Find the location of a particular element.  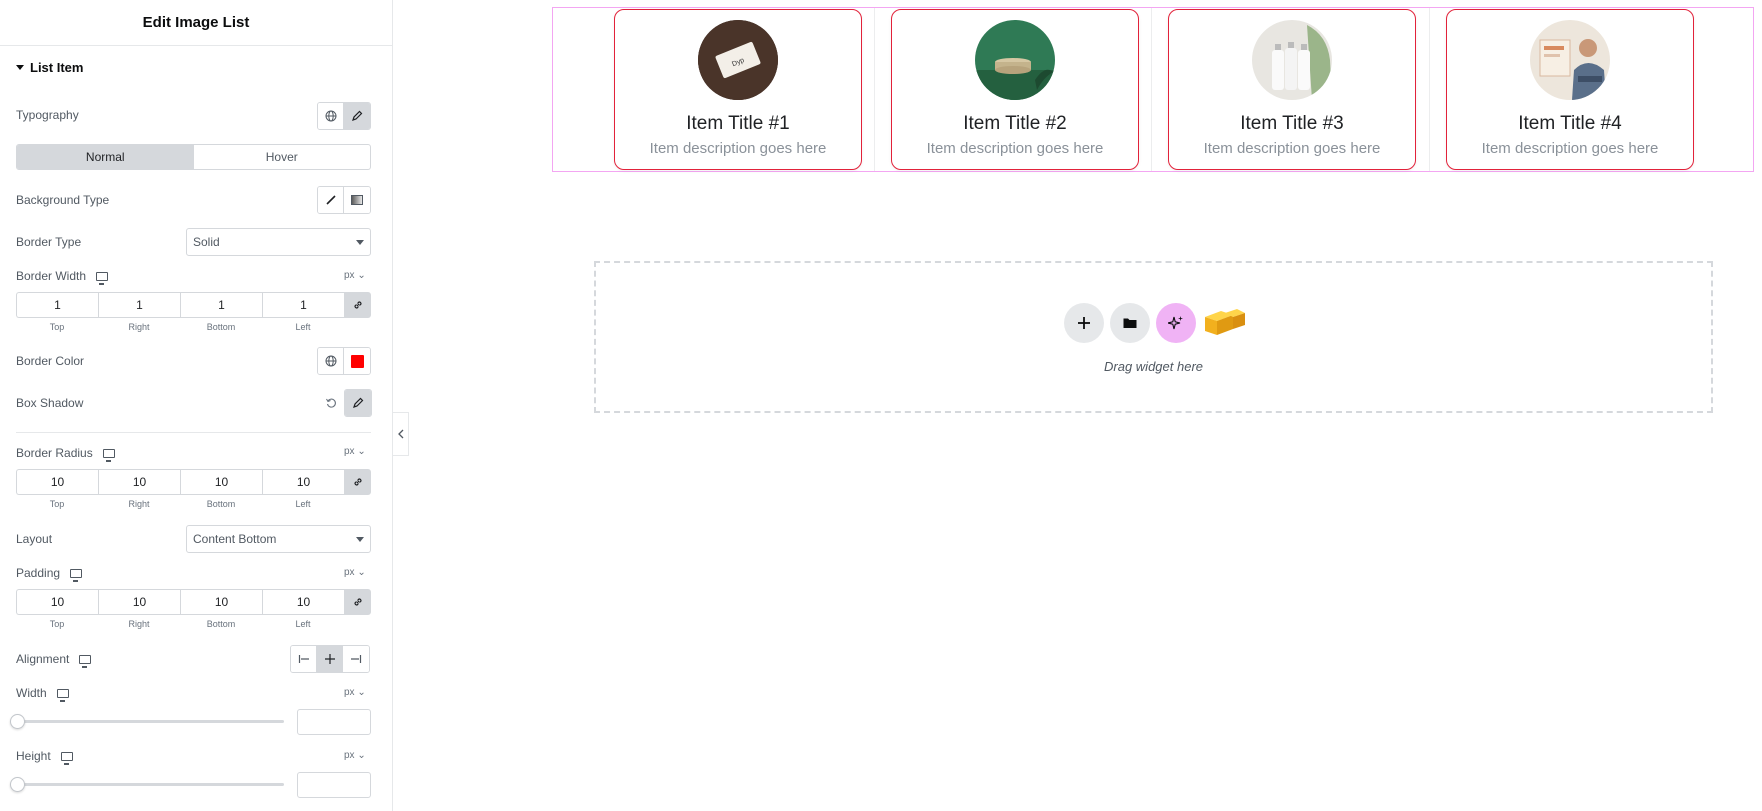

typography-label: Typography is located at coordinates (47, 115).